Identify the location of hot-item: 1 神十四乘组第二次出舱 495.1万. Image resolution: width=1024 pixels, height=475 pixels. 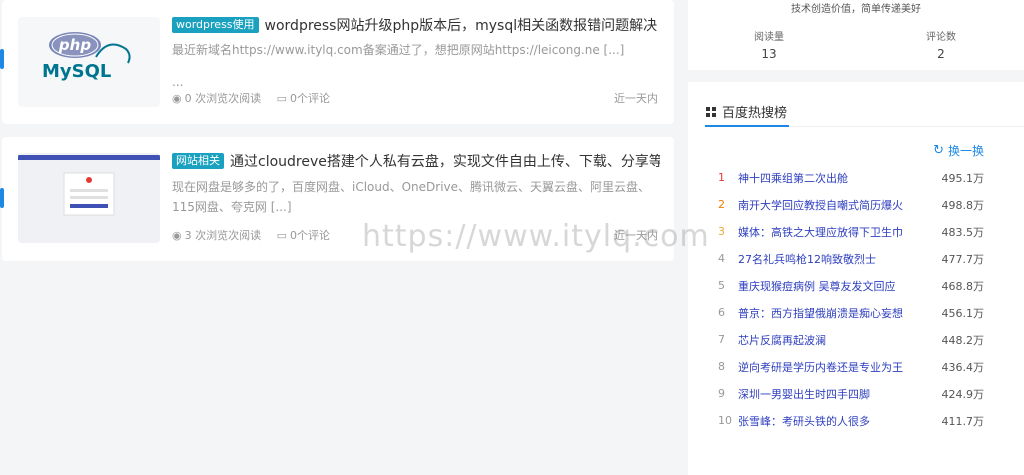
(851, 177).